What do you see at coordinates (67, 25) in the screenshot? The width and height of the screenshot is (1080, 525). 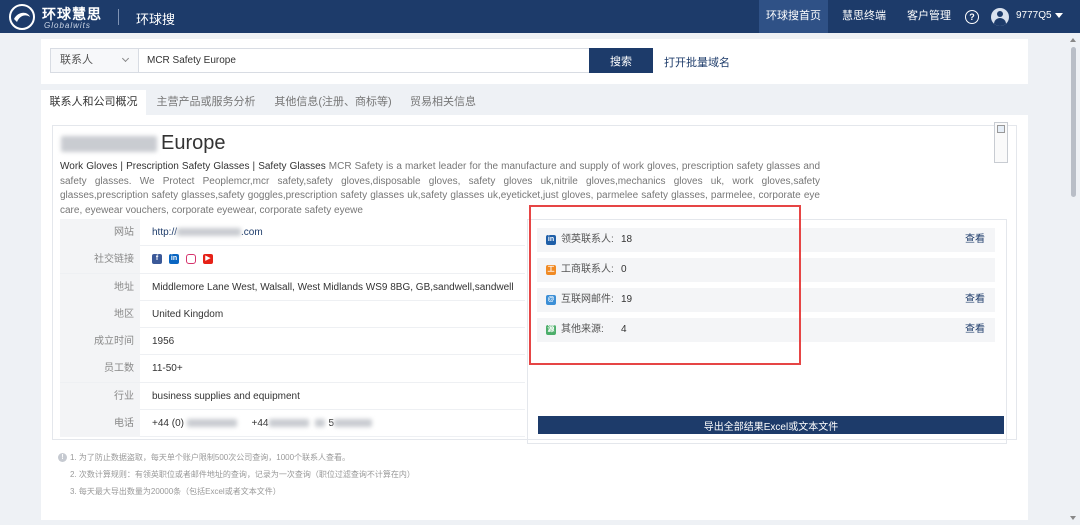 I see `brand-name-en: Globalwits` at bounding box center [67, 25].